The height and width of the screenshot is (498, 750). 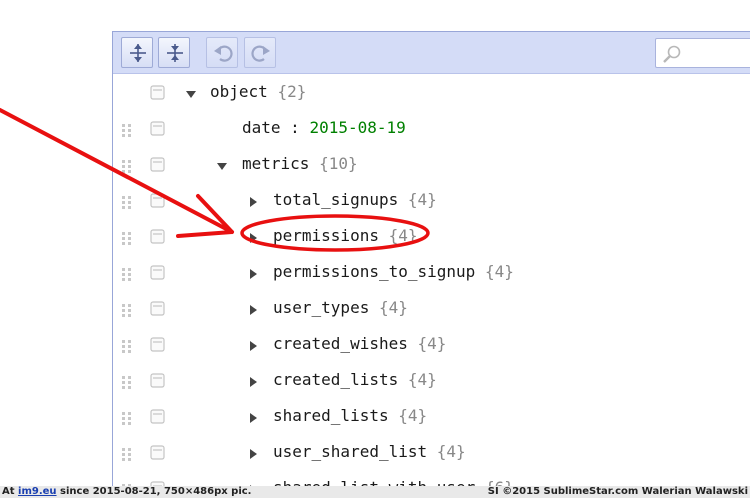 I want to click on node-key: object, so click(x=239, y=91).